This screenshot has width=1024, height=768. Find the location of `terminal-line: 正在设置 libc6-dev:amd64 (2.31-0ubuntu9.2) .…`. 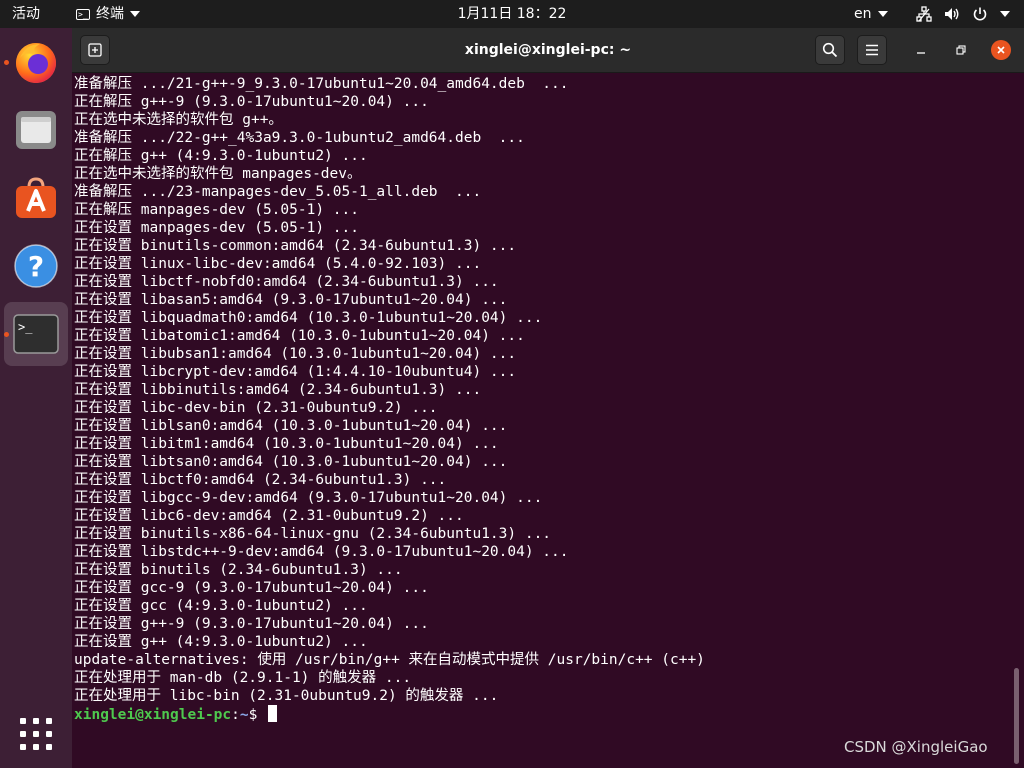

terminal-line: 正在设置 libc6-dev:amd64 (2.31-0ubuntu9.2) .… is located at coordinates (269, 516).